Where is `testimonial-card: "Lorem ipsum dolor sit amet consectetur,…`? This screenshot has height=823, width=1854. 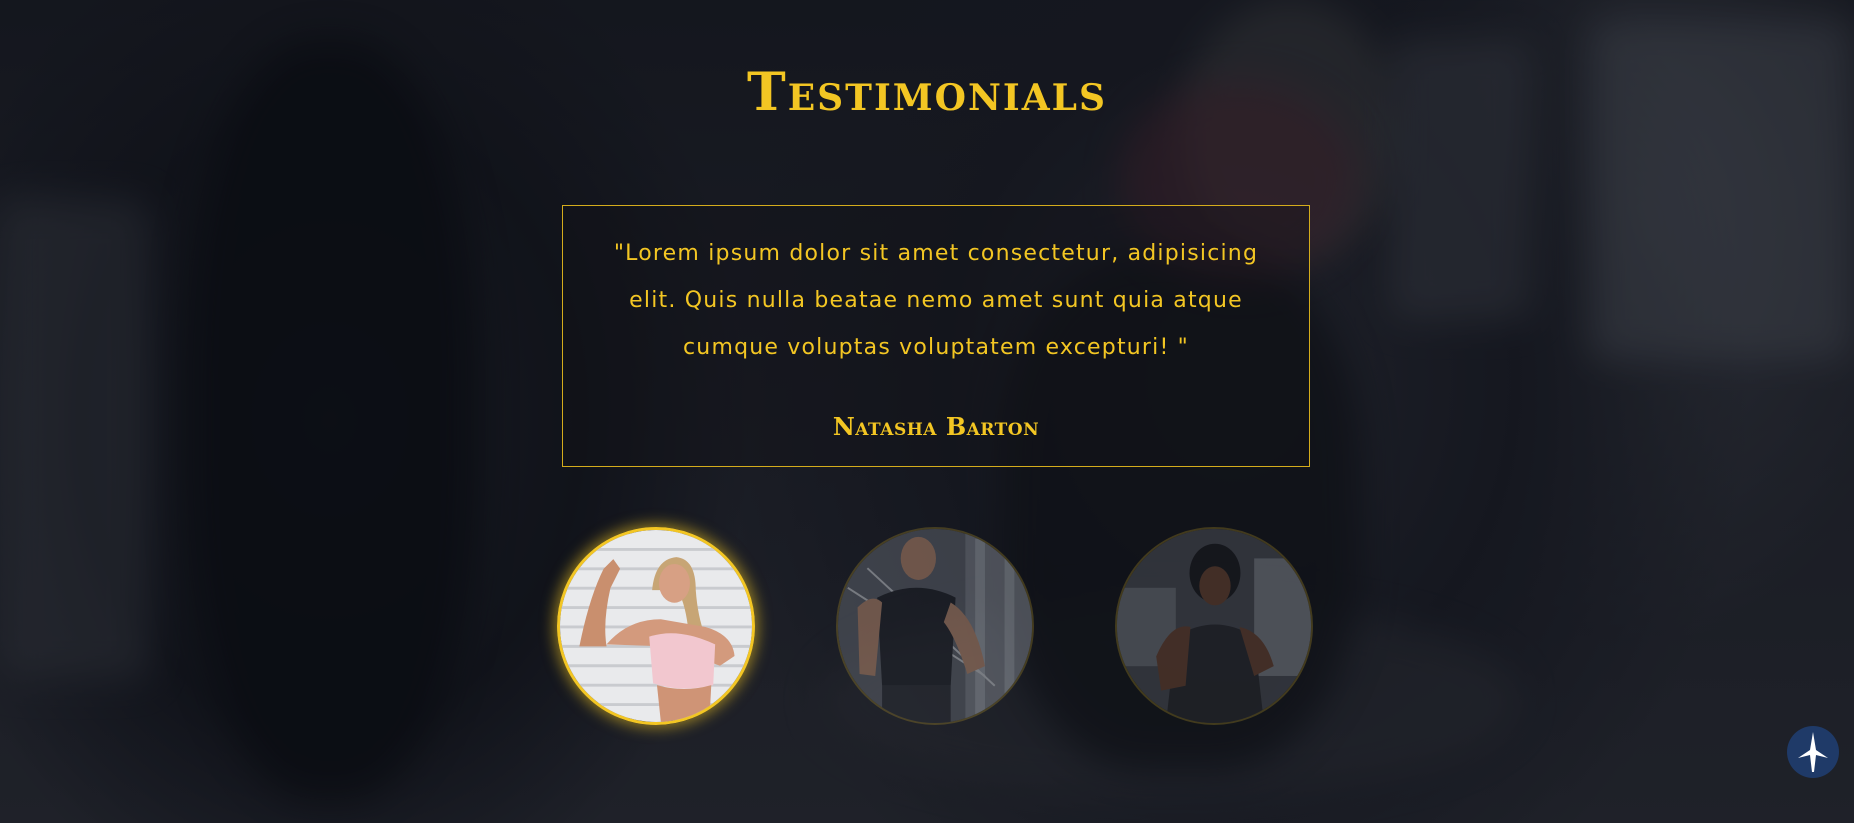
testimonial-card: "Lorem ipsum dolor sit amet consectetur,… is located at coordinates (936, 336).